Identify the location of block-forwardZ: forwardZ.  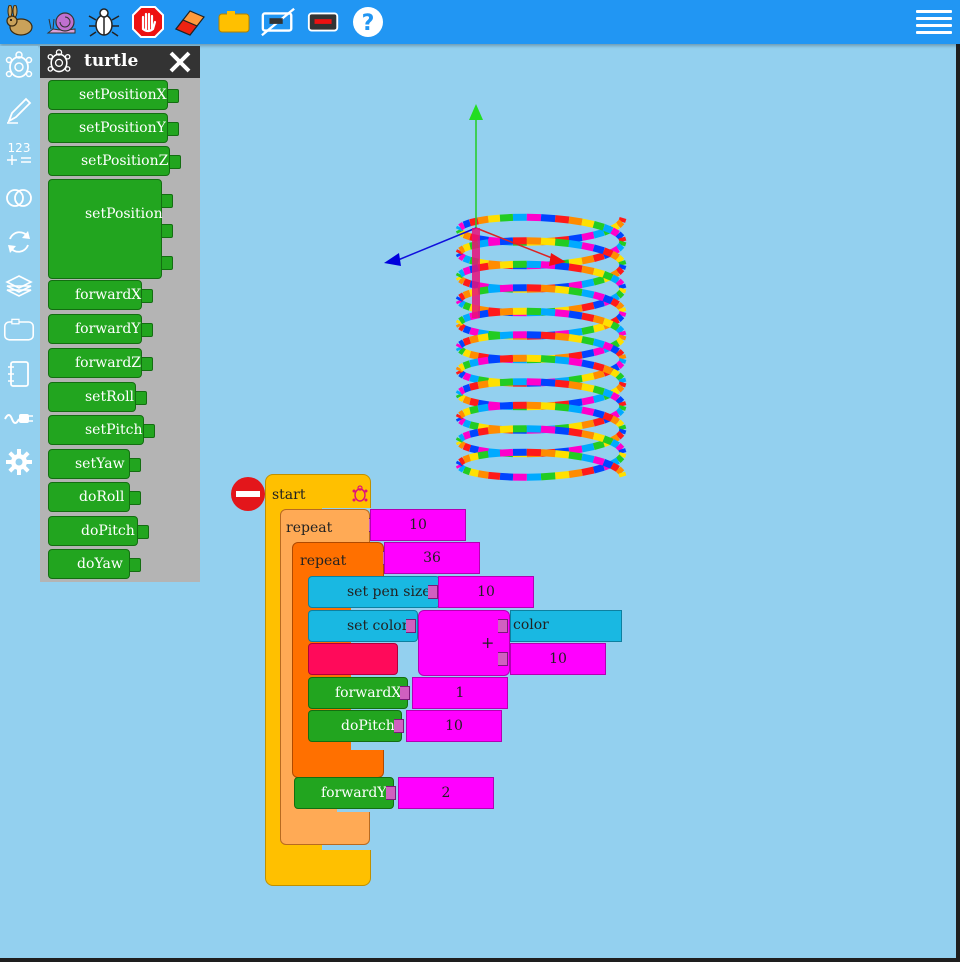
(100, 363).